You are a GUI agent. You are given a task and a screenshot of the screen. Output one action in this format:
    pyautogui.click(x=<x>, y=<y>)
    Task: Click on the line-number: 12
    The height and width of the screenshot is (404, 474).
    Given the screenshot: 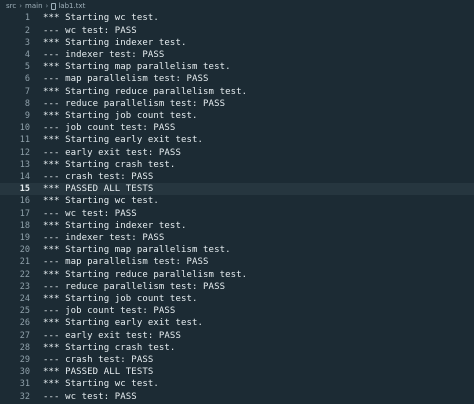 What is the action you would take?
    pyautogui.click(x=24, y=152)
    